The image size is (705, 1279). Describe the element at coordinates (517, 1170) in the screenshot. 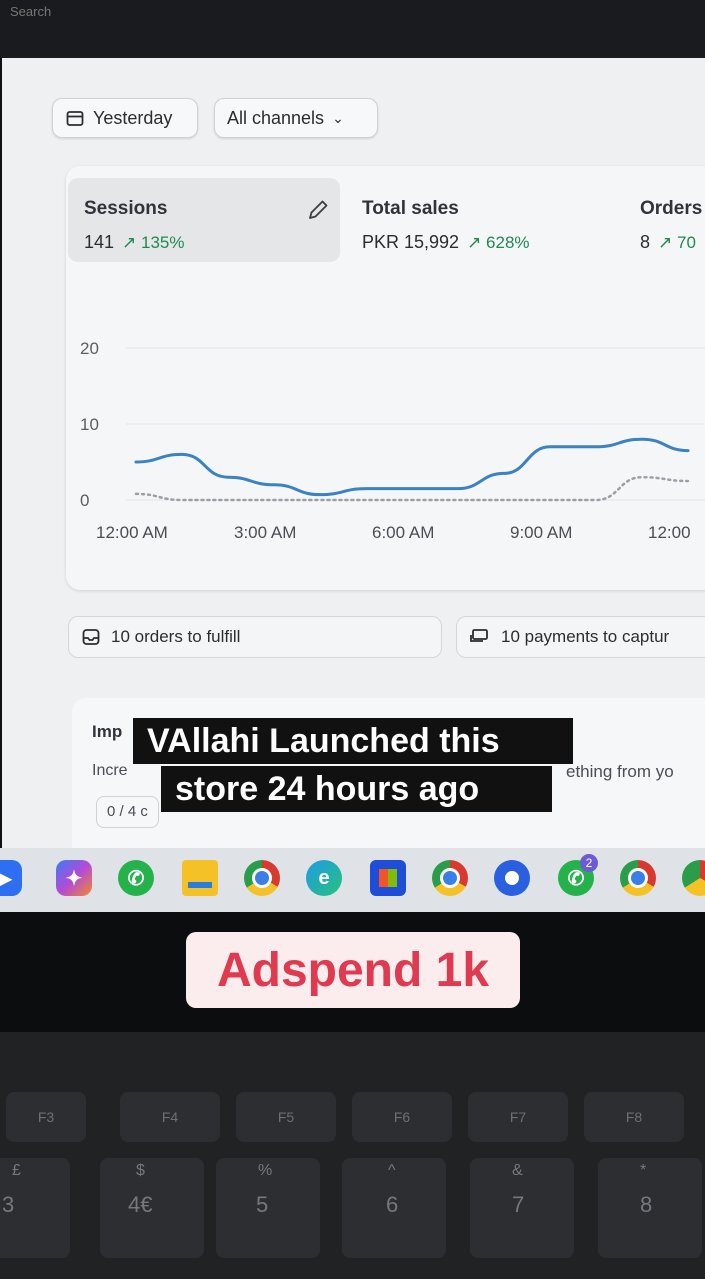

I see `key-symbol: &` at that location.